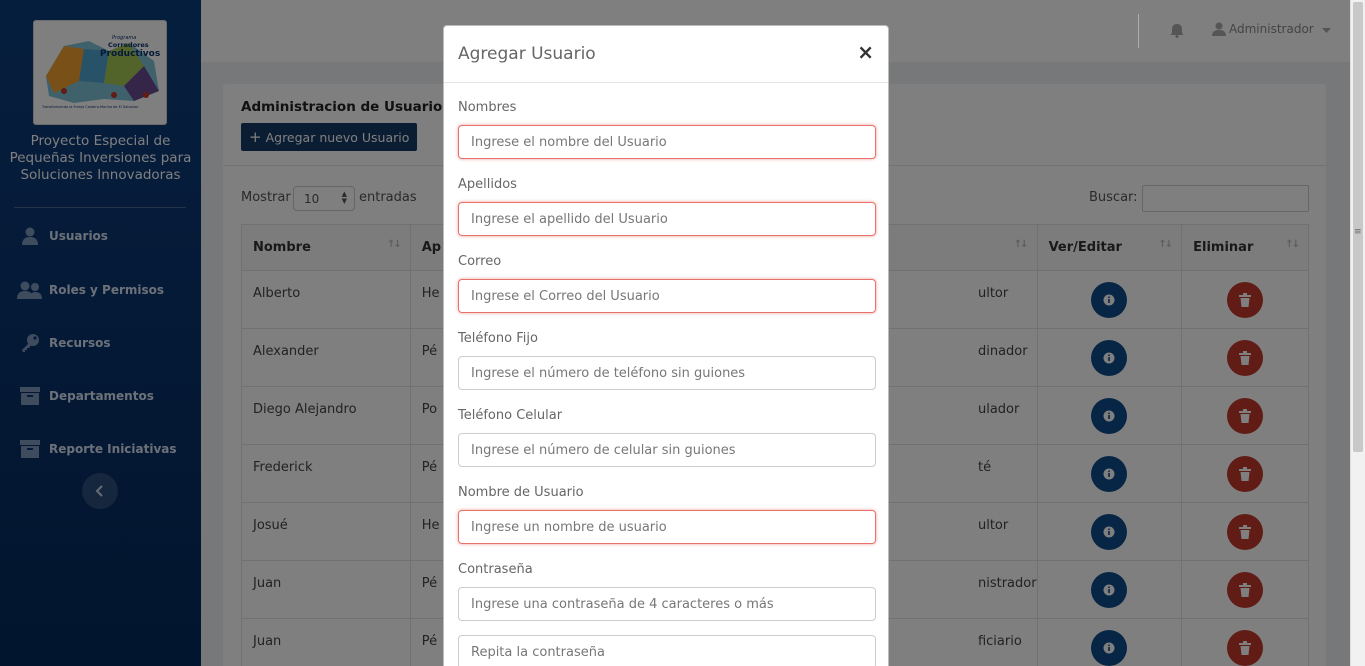 Image resolution: width=1365 pixels, height=666 pixels. I want to click on close-button: ×, so click(865, 52).